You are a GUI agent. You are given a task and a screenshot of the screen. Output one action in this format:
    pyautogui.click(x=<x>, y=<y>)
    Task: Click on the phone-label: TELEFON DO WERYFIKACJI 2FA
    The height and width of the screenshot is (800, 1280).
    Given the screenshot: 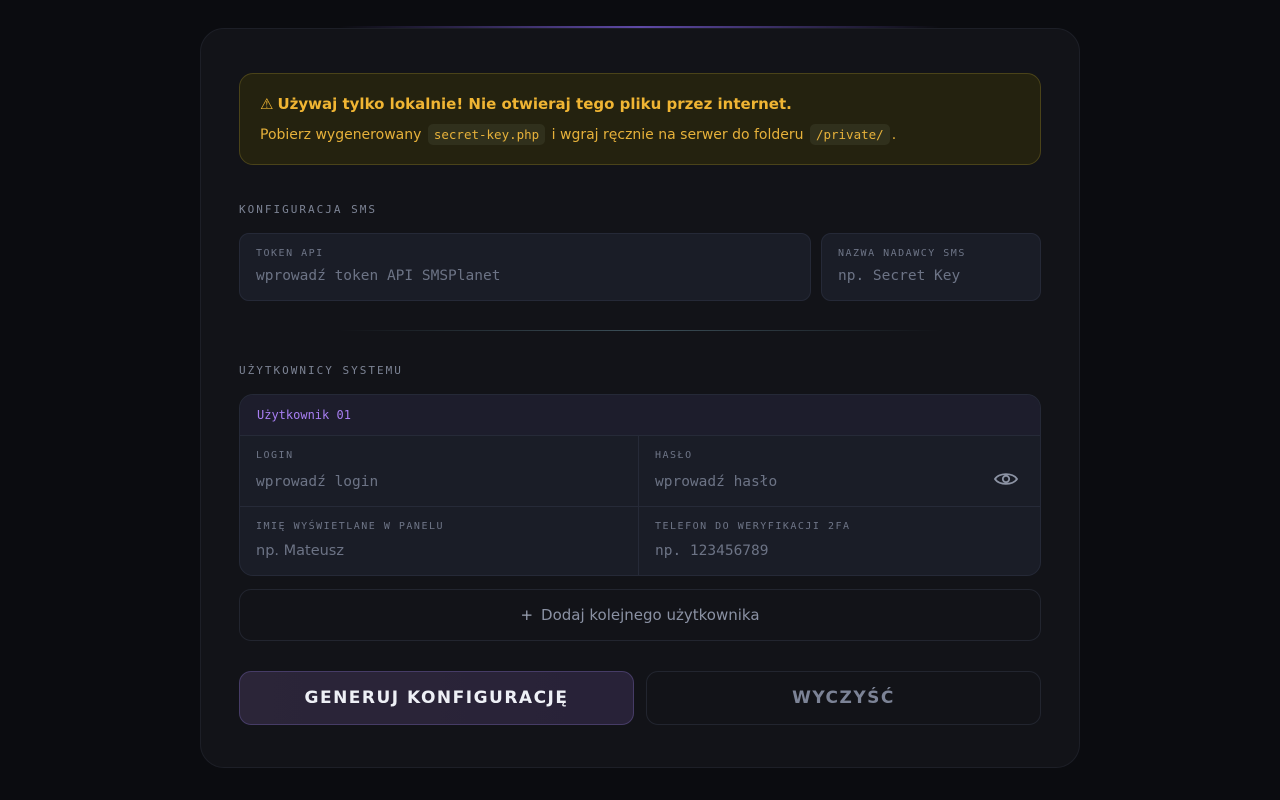 What is the action you would take?
    pyautogui.click(x=753, y=526)
    